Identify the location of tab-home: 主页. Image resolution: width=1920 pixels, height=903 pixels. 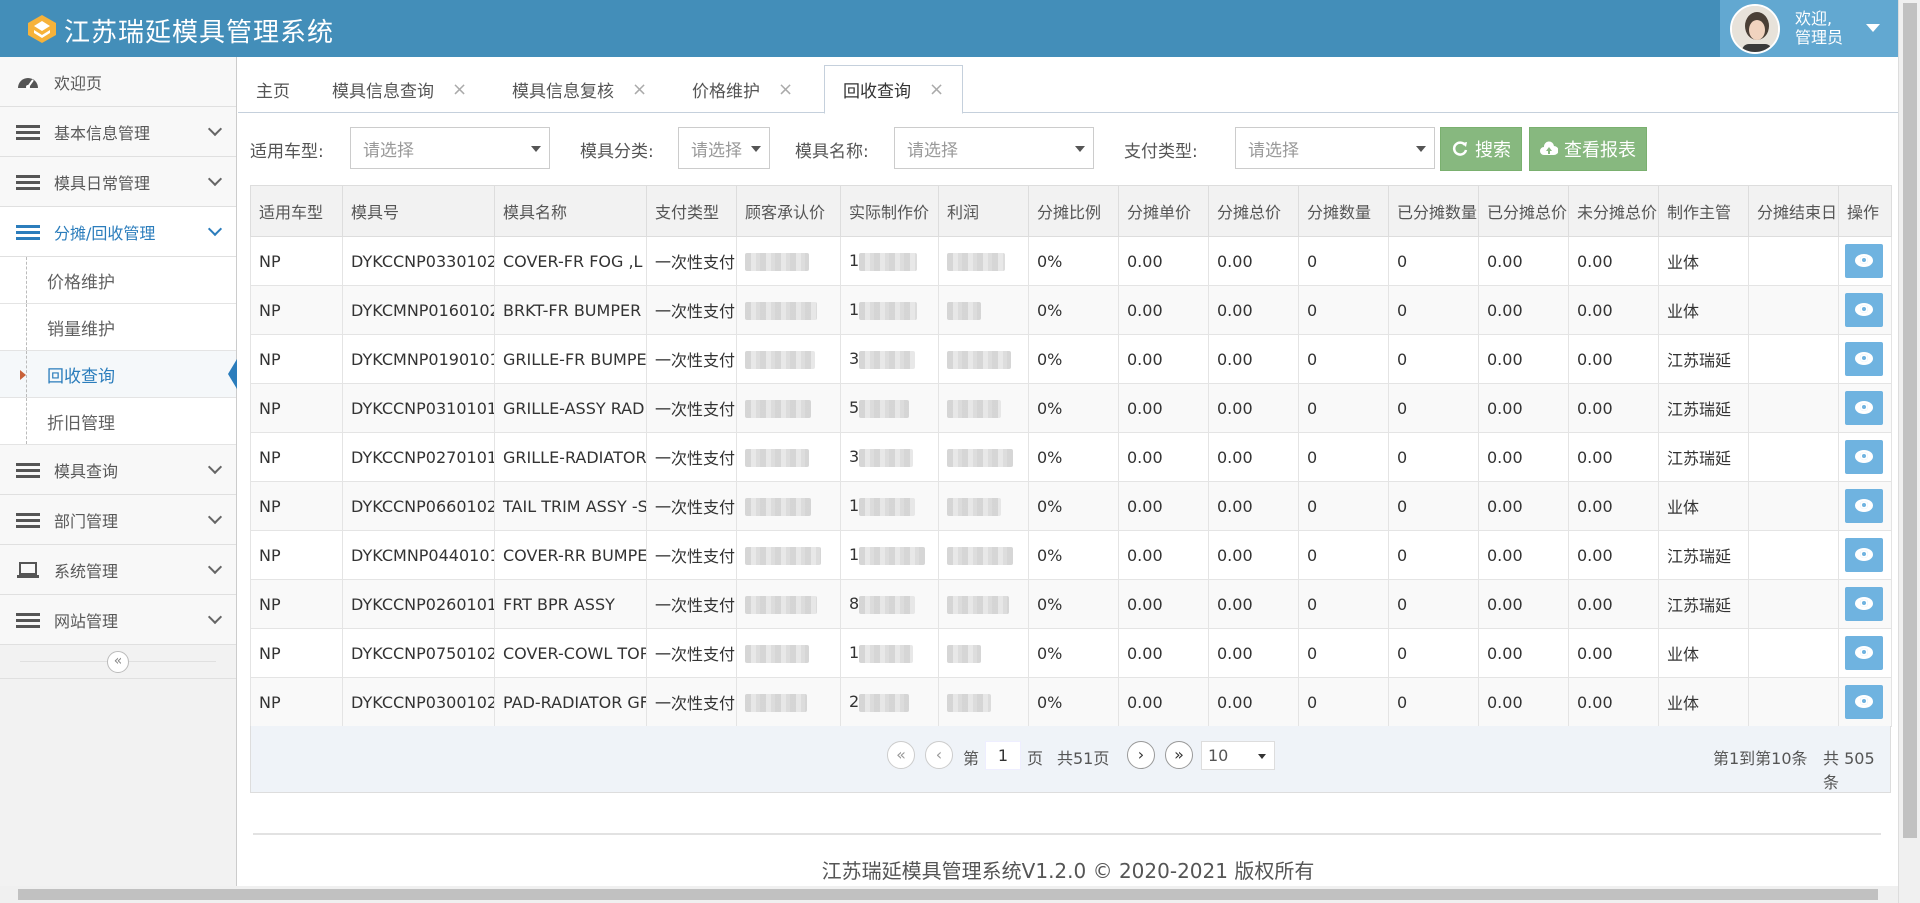
(273, 89).